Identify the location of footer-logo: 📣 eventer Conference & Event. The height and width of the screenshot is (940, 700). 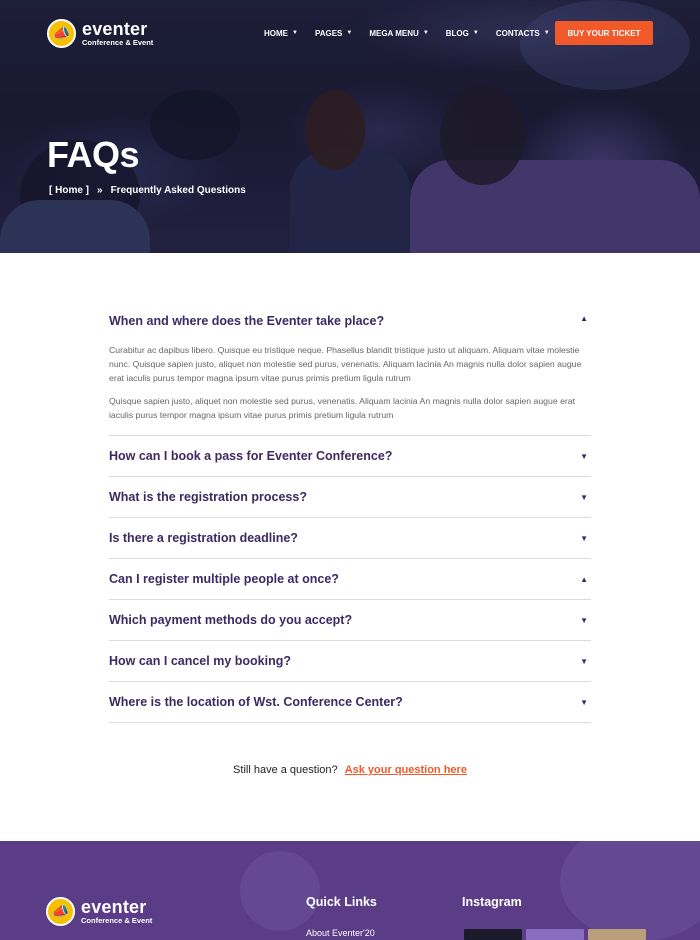
(99, 911).